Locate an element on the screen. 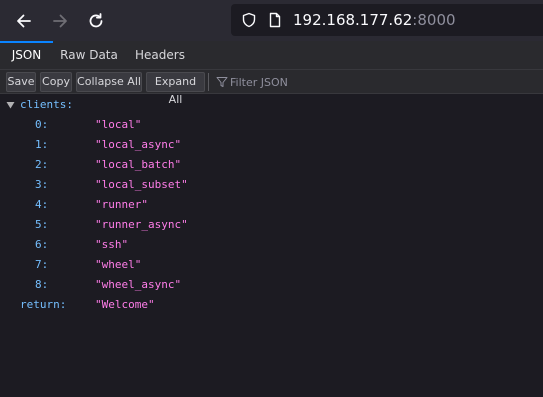 This screenshot has height=397, width=543. json-array-row: 5: "runner_async" is located at coordinates (271, 225).